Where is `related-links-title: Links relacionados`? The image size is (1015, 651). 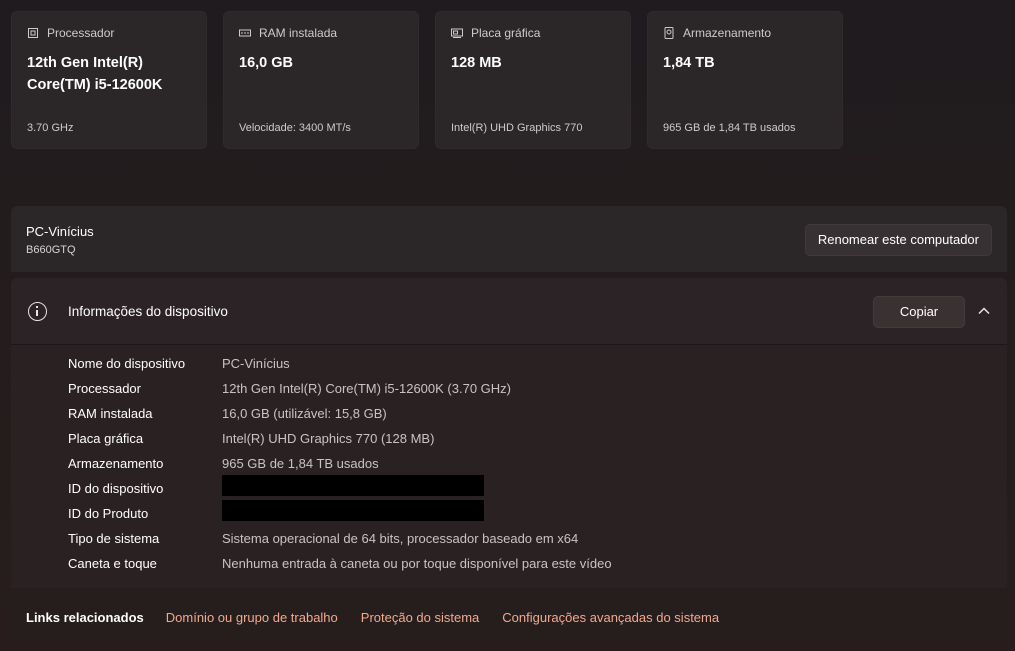
related-links-title: Links relacionados is located at coordinates (85, 617).